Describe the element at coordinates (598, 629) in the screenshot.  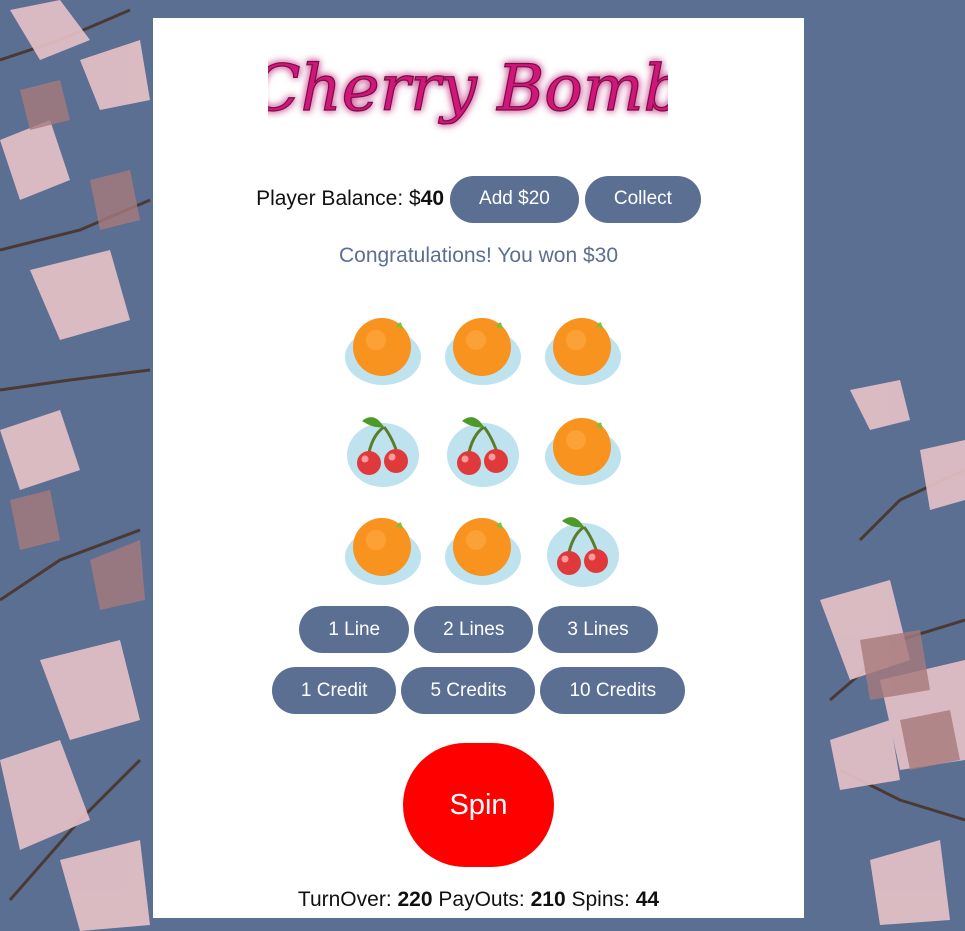
I see `three-lines-button: 3 Lines` at that location.